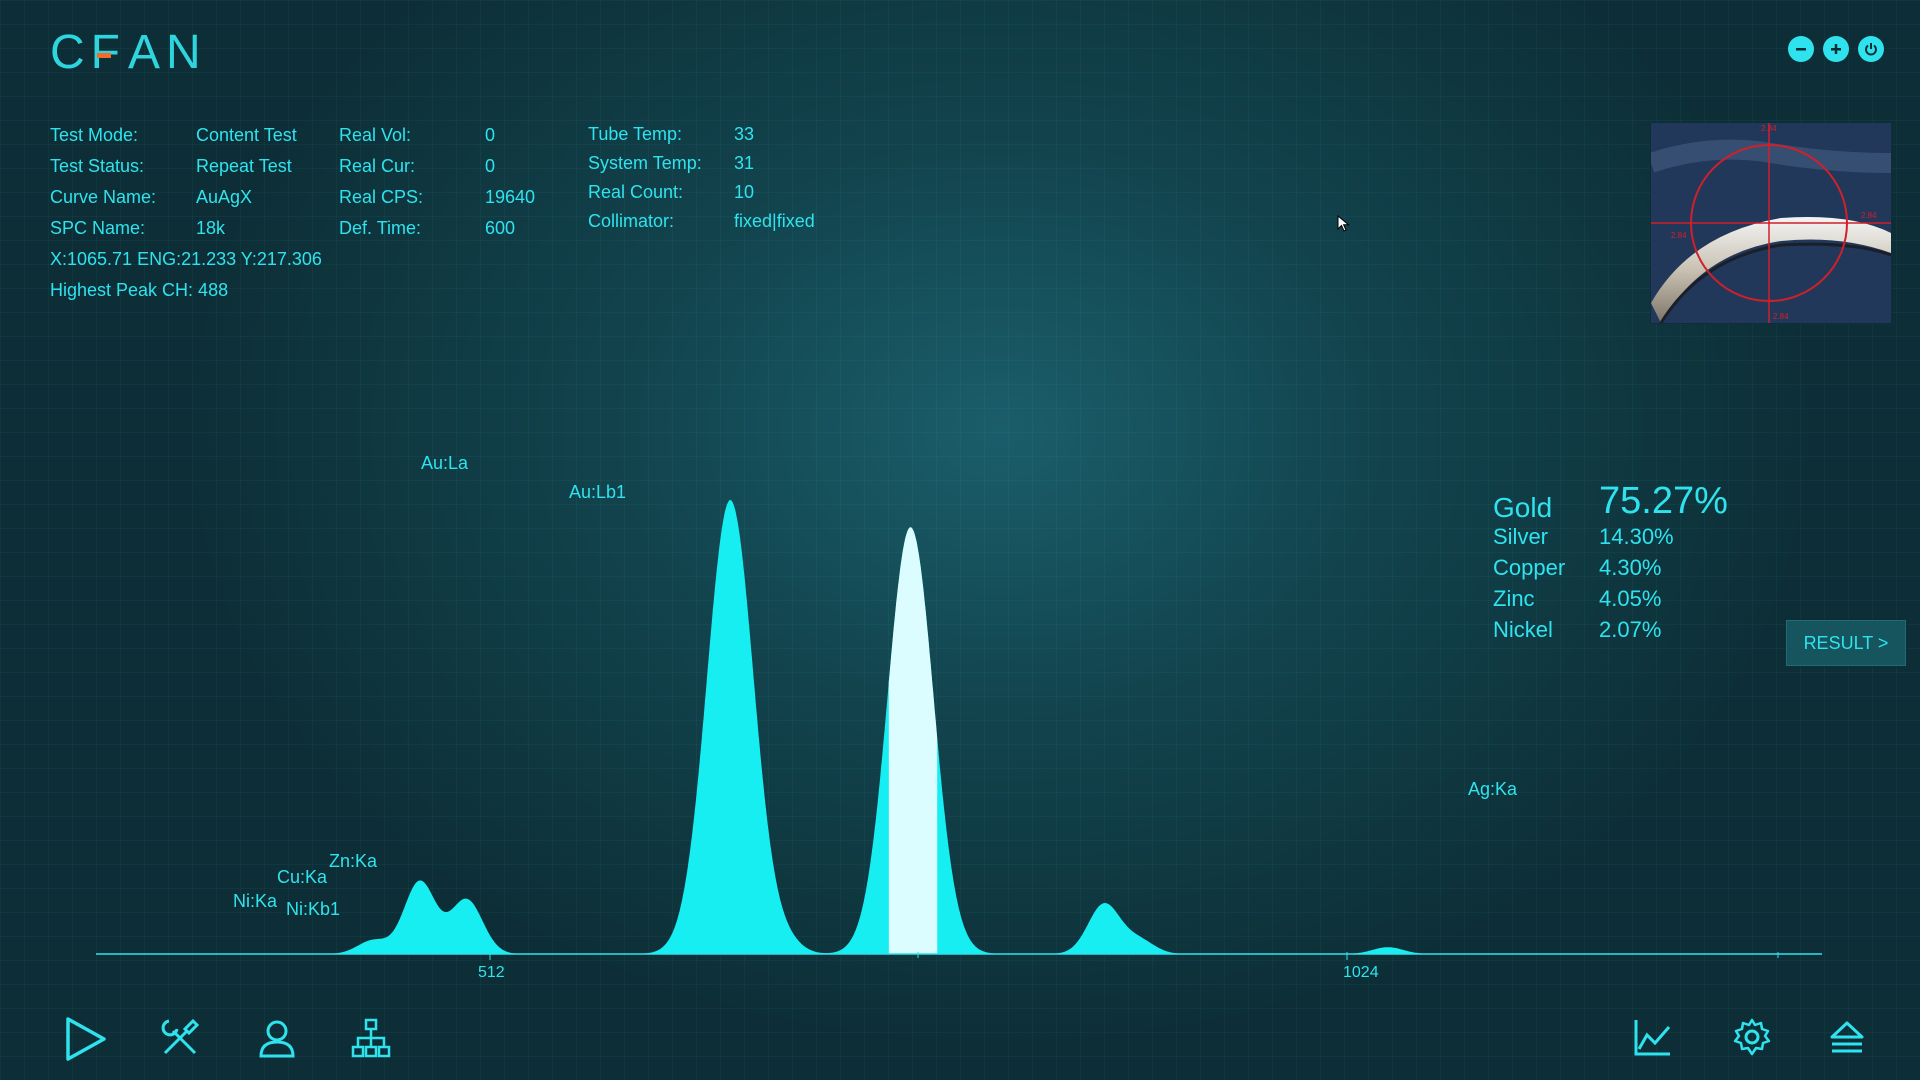 The width and height of the screenshot is (1920, 1080). I want to click on tools-icon, so click(180, 1036).